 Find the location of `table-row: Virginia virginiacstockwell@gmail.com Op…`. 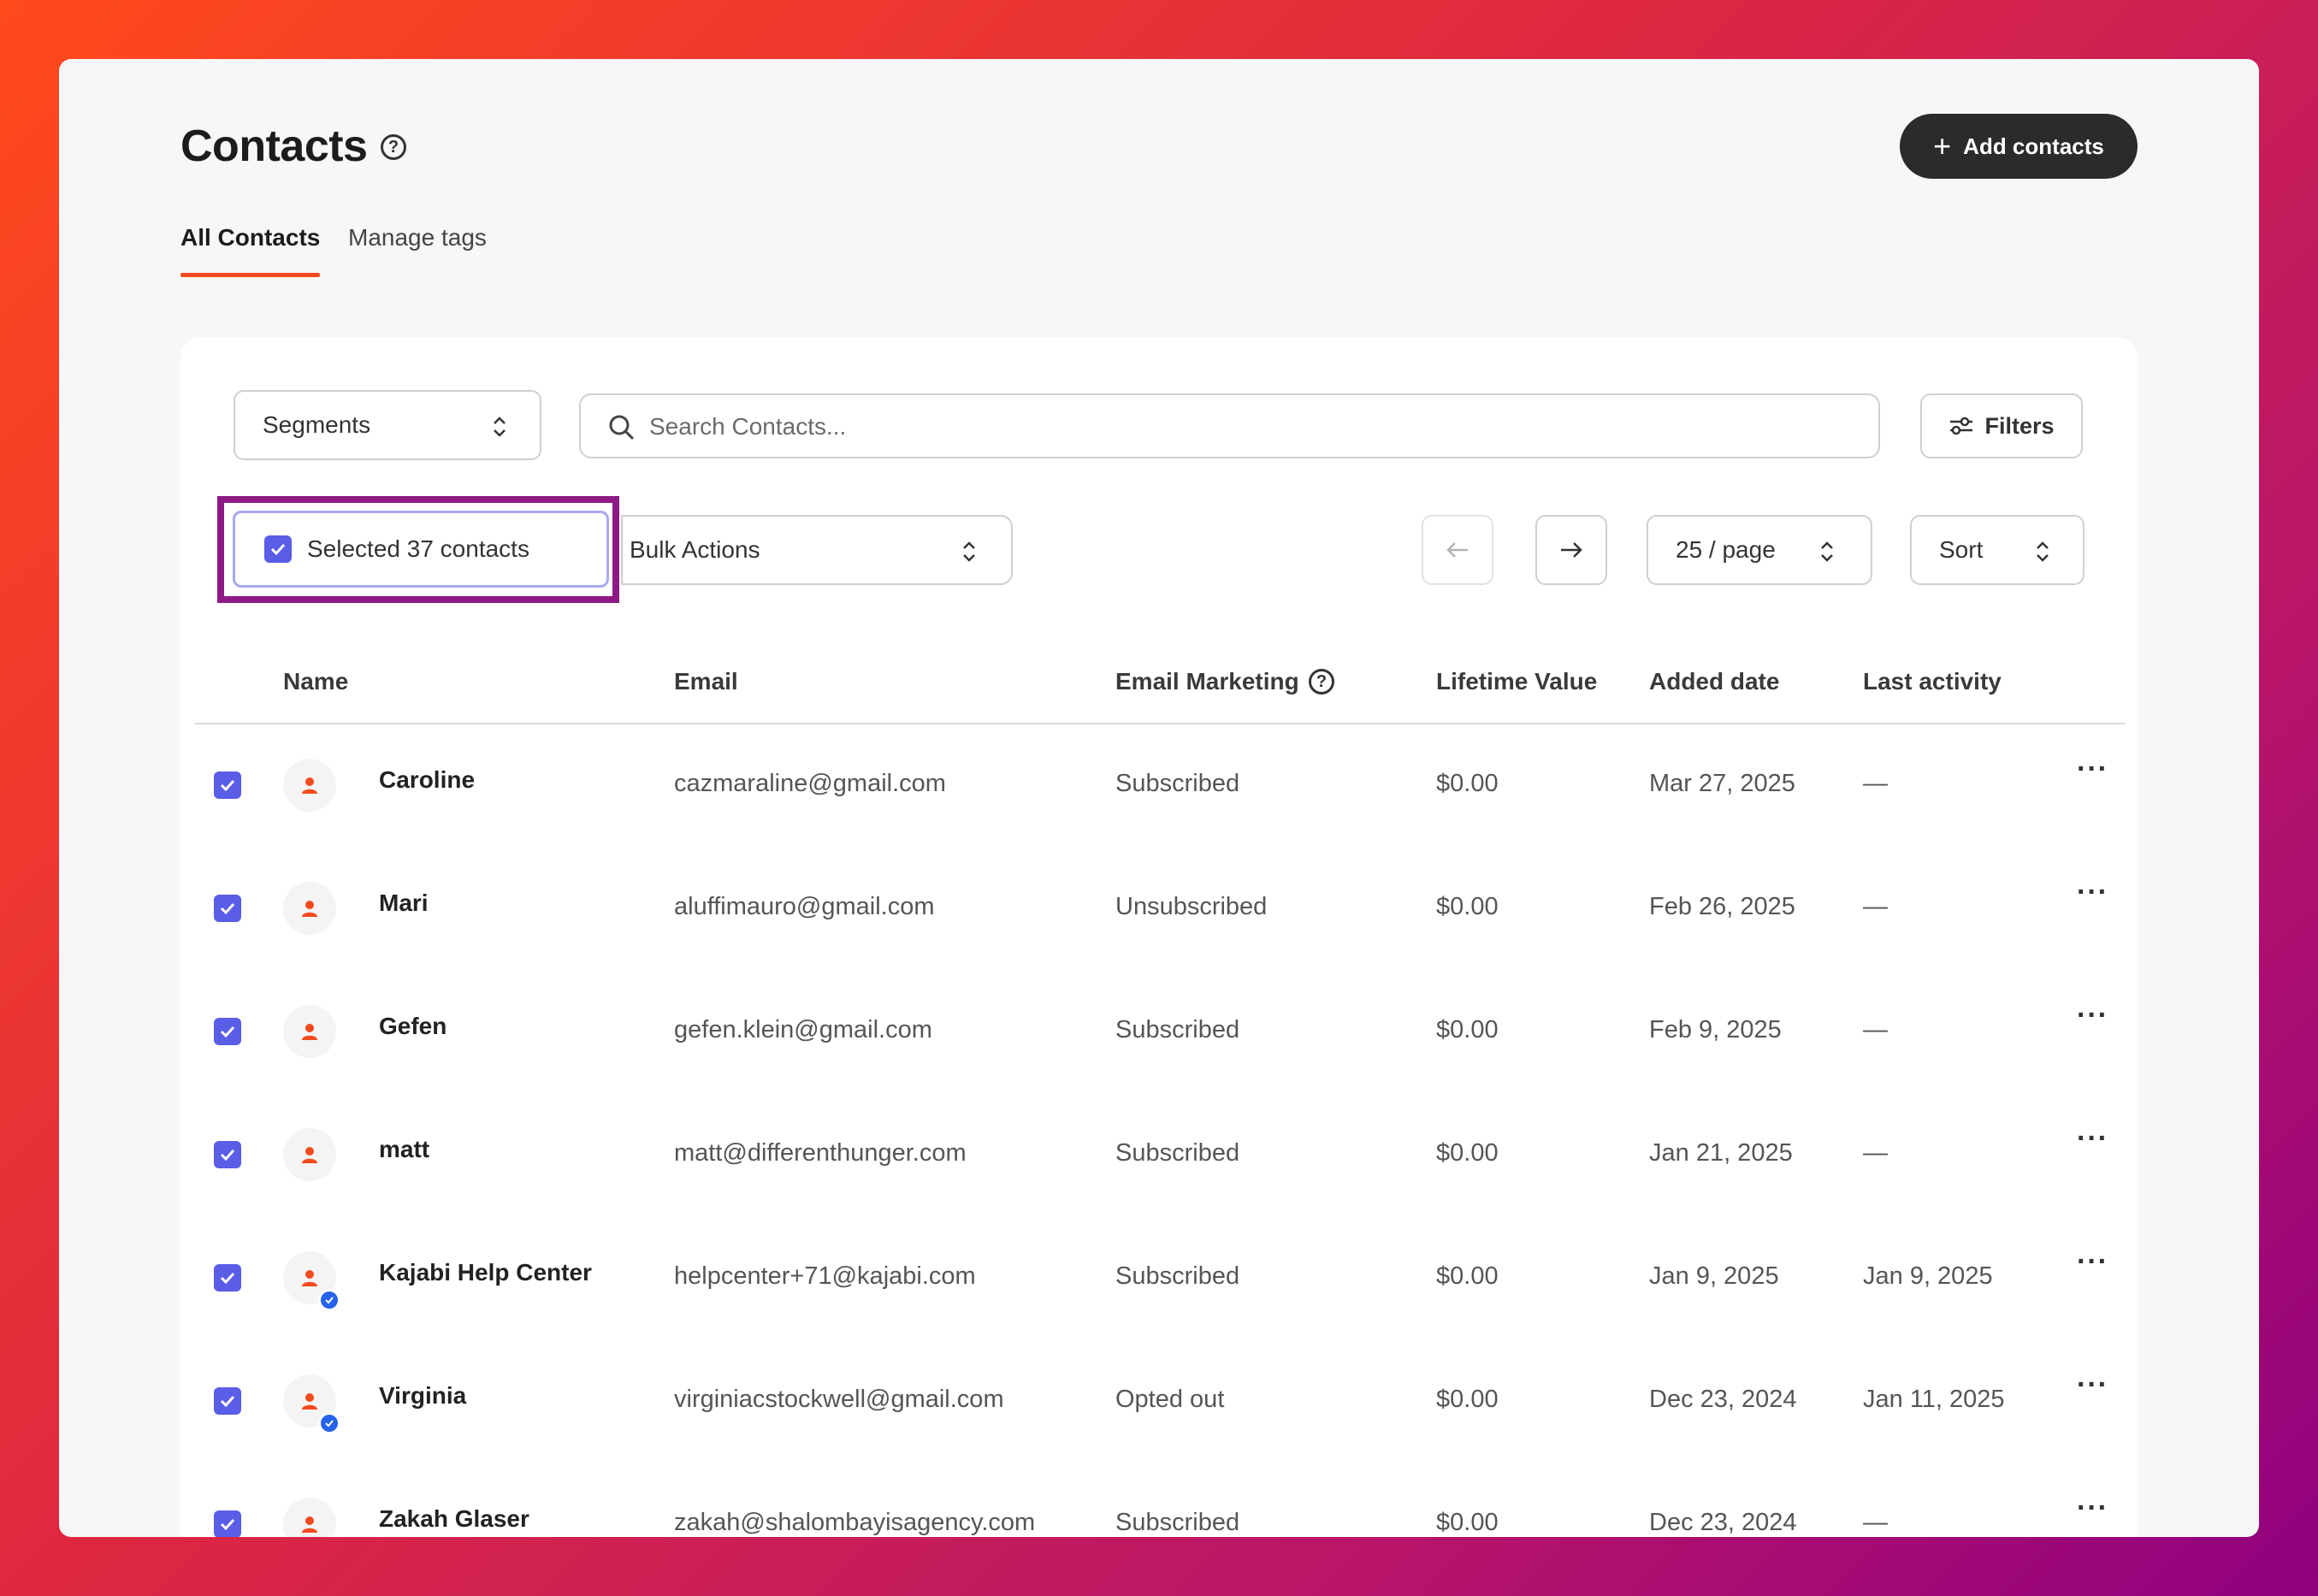

table-row: Virginia virginiacstockwell@gmail.com Op… is located at coordinates (1159, 1430).